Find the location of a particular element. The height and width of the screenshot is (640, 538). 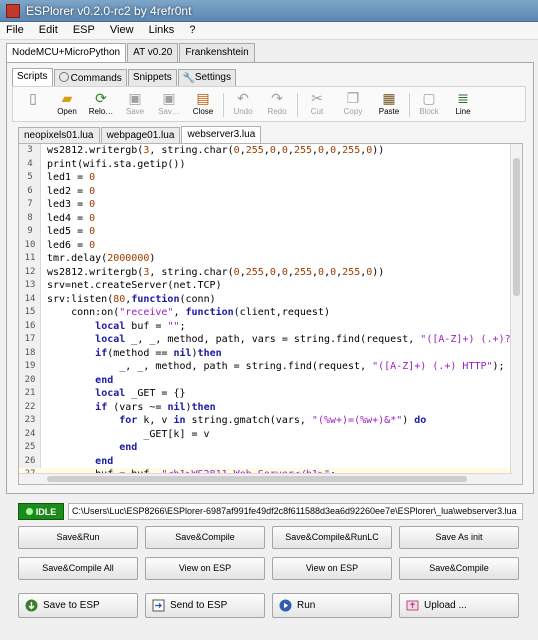

tab-at: AT v0.20 is located at coordinates (153, 52).